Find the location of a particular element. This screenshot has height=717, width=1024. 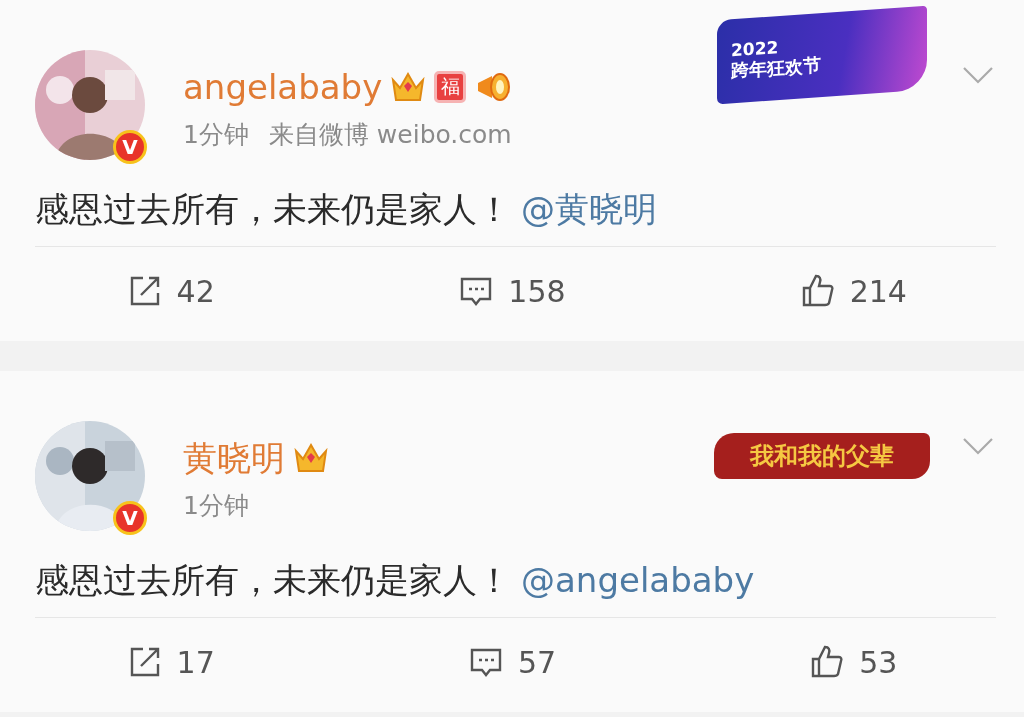

thumbs-up-icon is located at coordinates (827, 662).